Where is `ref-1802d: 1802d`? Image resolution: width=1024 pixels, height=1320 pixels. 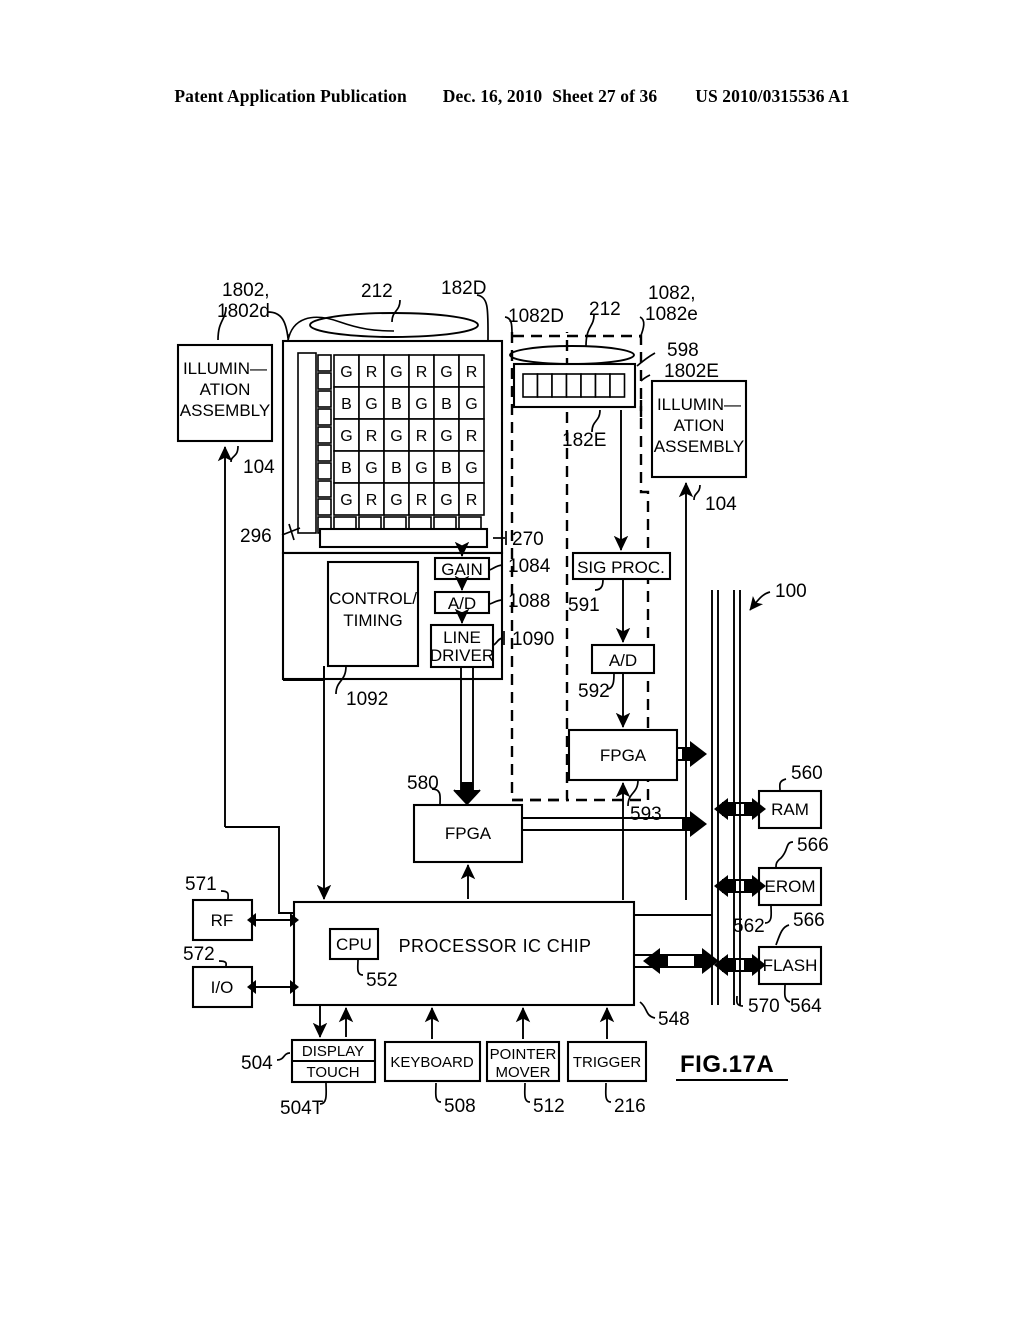
ref-1802d: 1802d is located at coordinates (243, 311).